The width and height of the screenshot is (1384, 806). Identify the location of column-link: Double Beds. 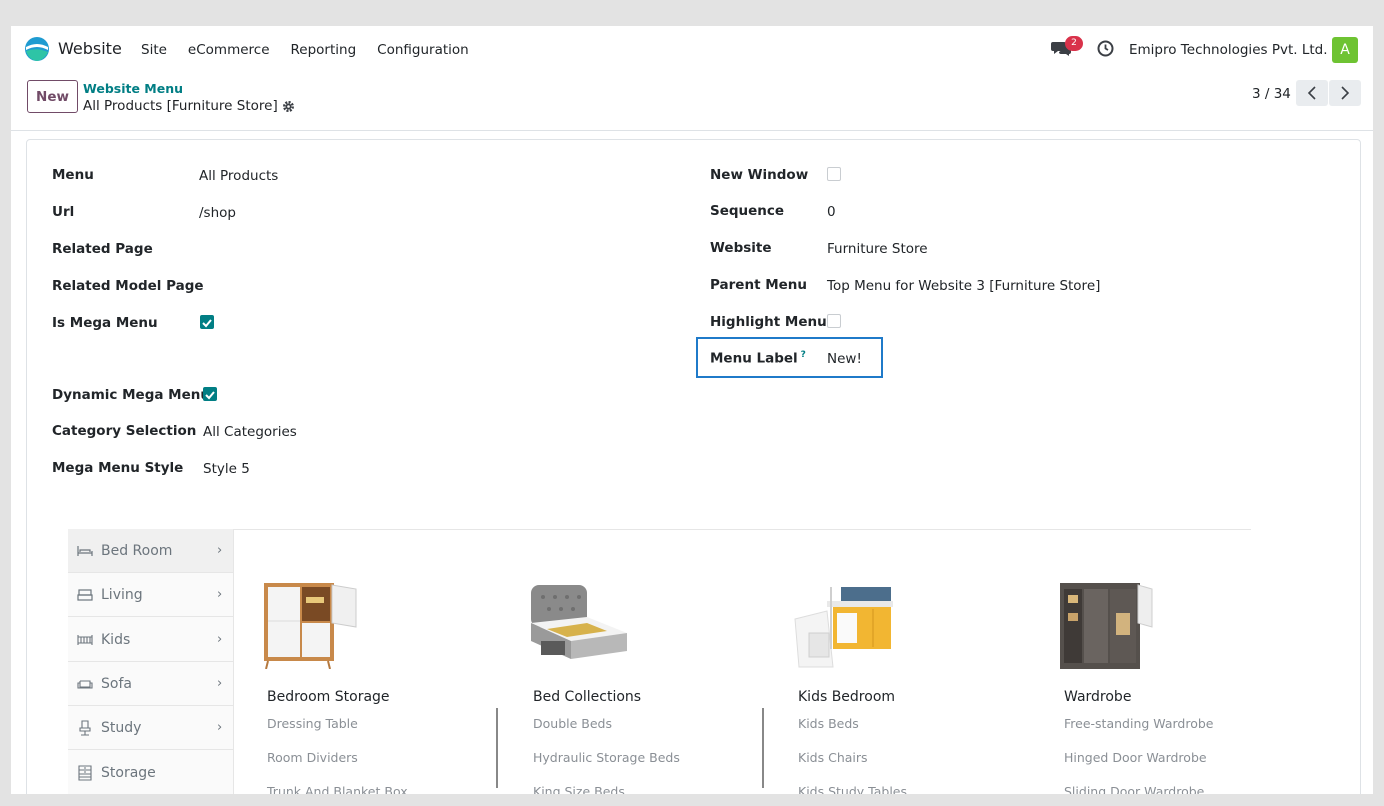
(572, 723).